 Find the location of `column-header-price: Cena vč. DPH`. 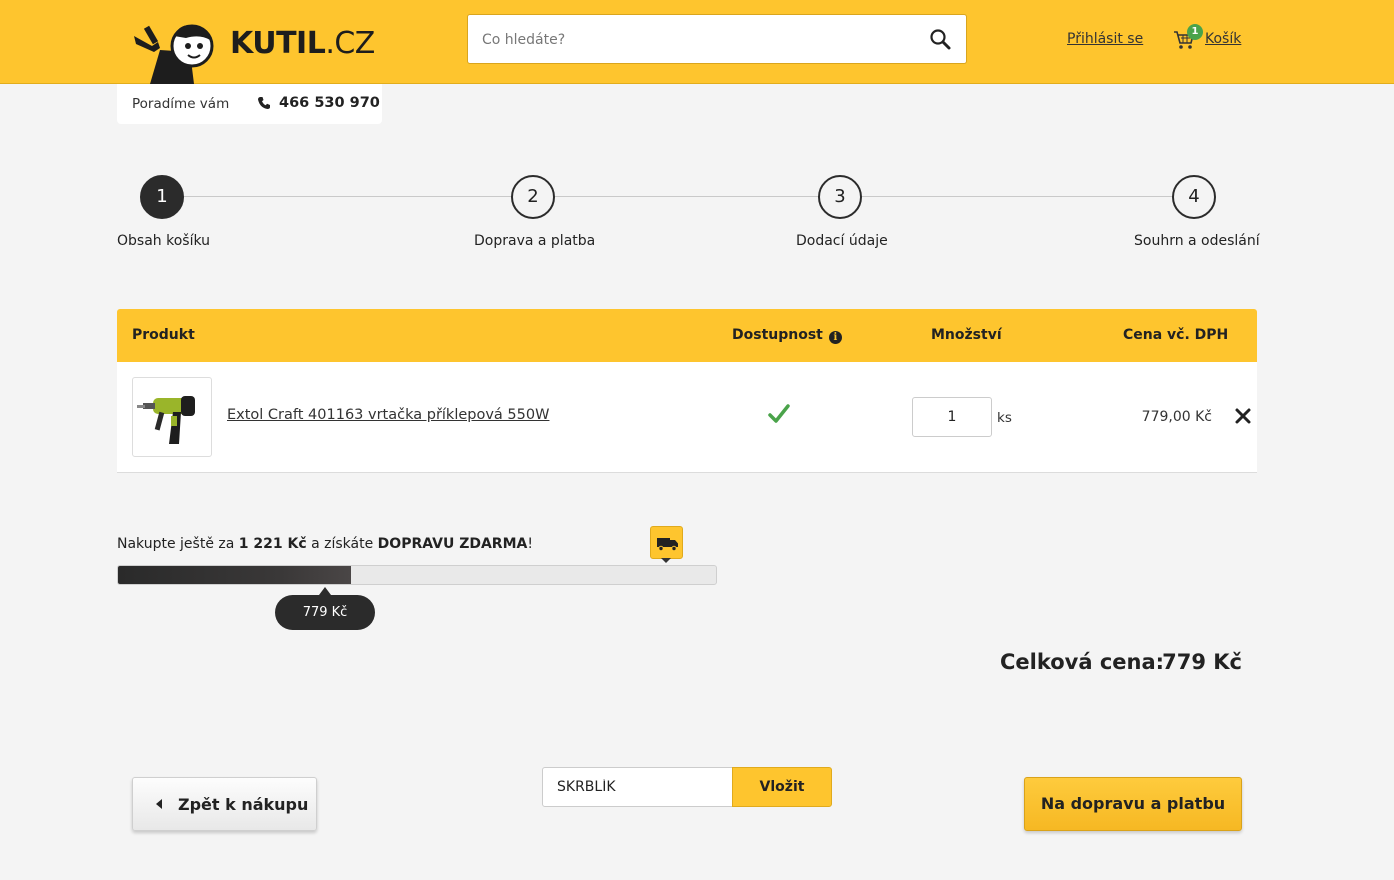

column-header-price: Cena vč. DPH is located at coordinates (1176, 335).